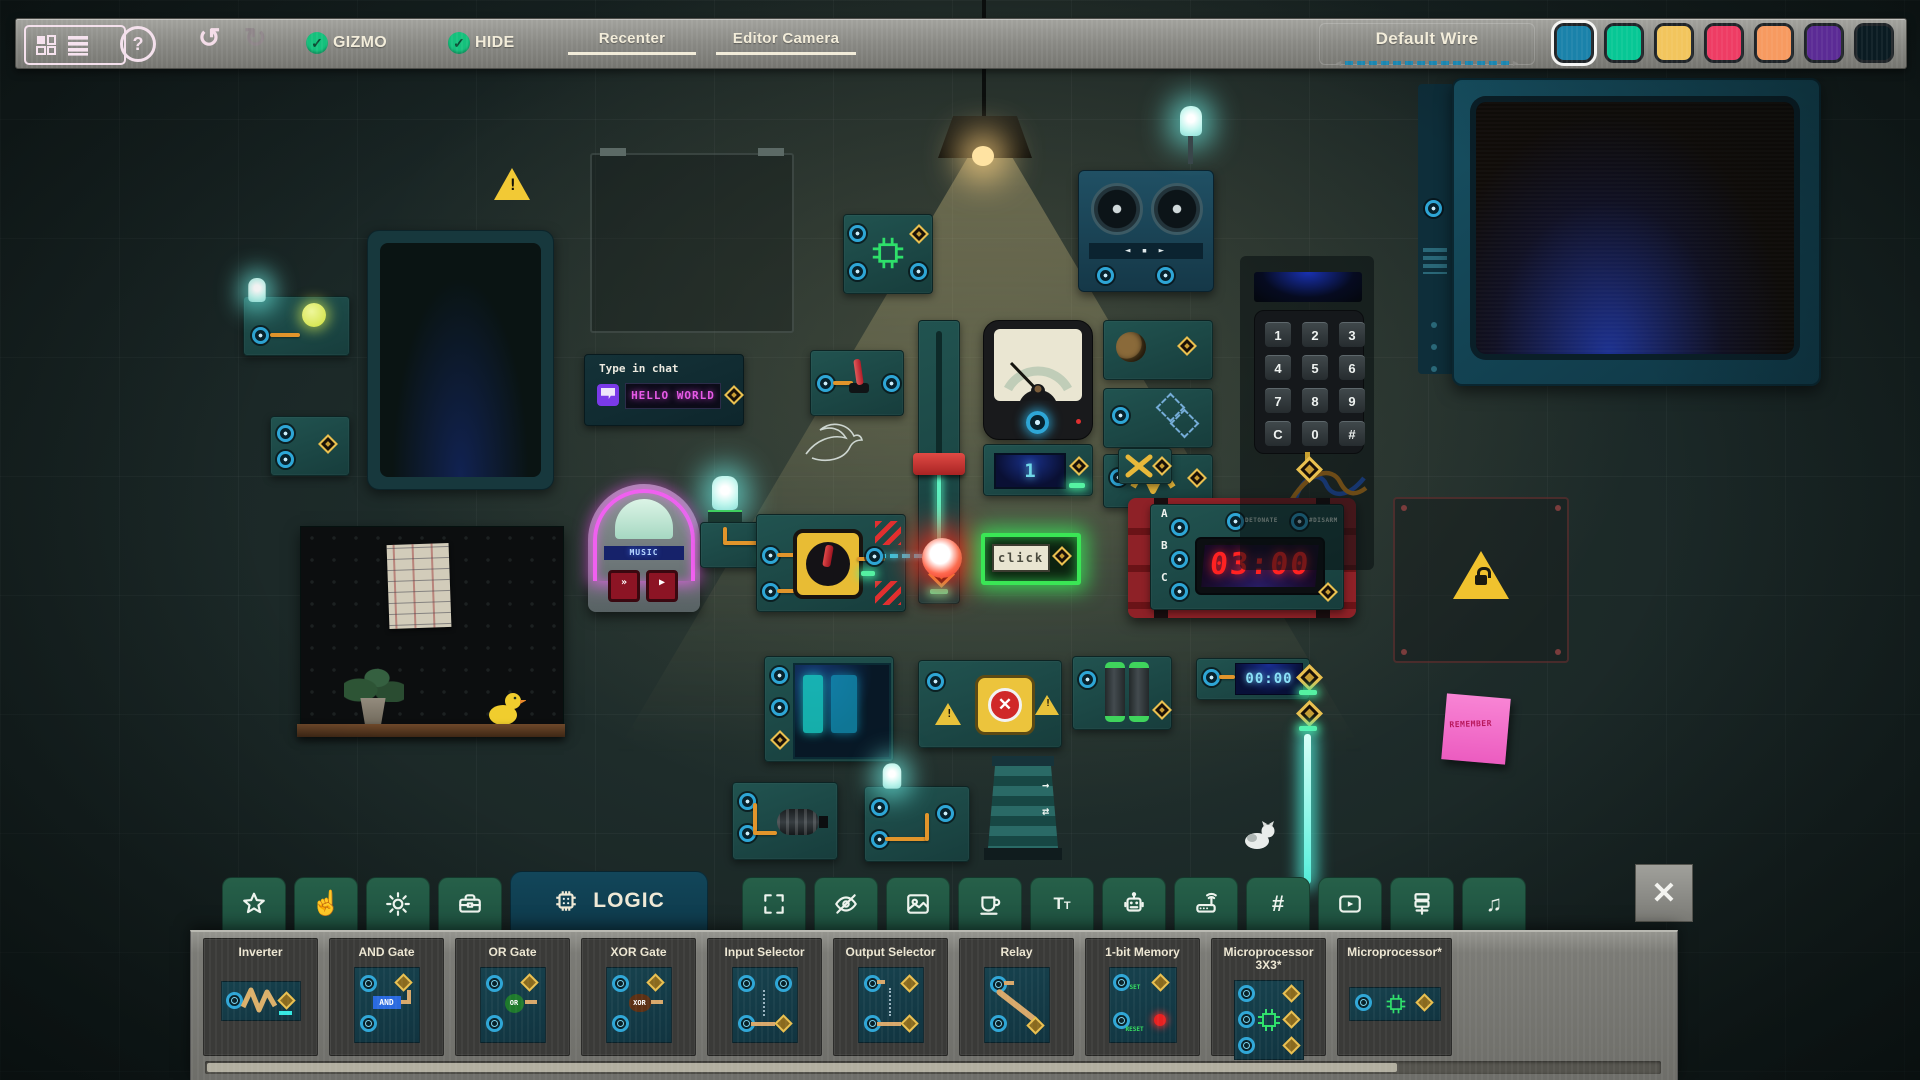 The height and width of the screenshot is (1080, 1920). I want to click on led-gadget, so click(296, 317).